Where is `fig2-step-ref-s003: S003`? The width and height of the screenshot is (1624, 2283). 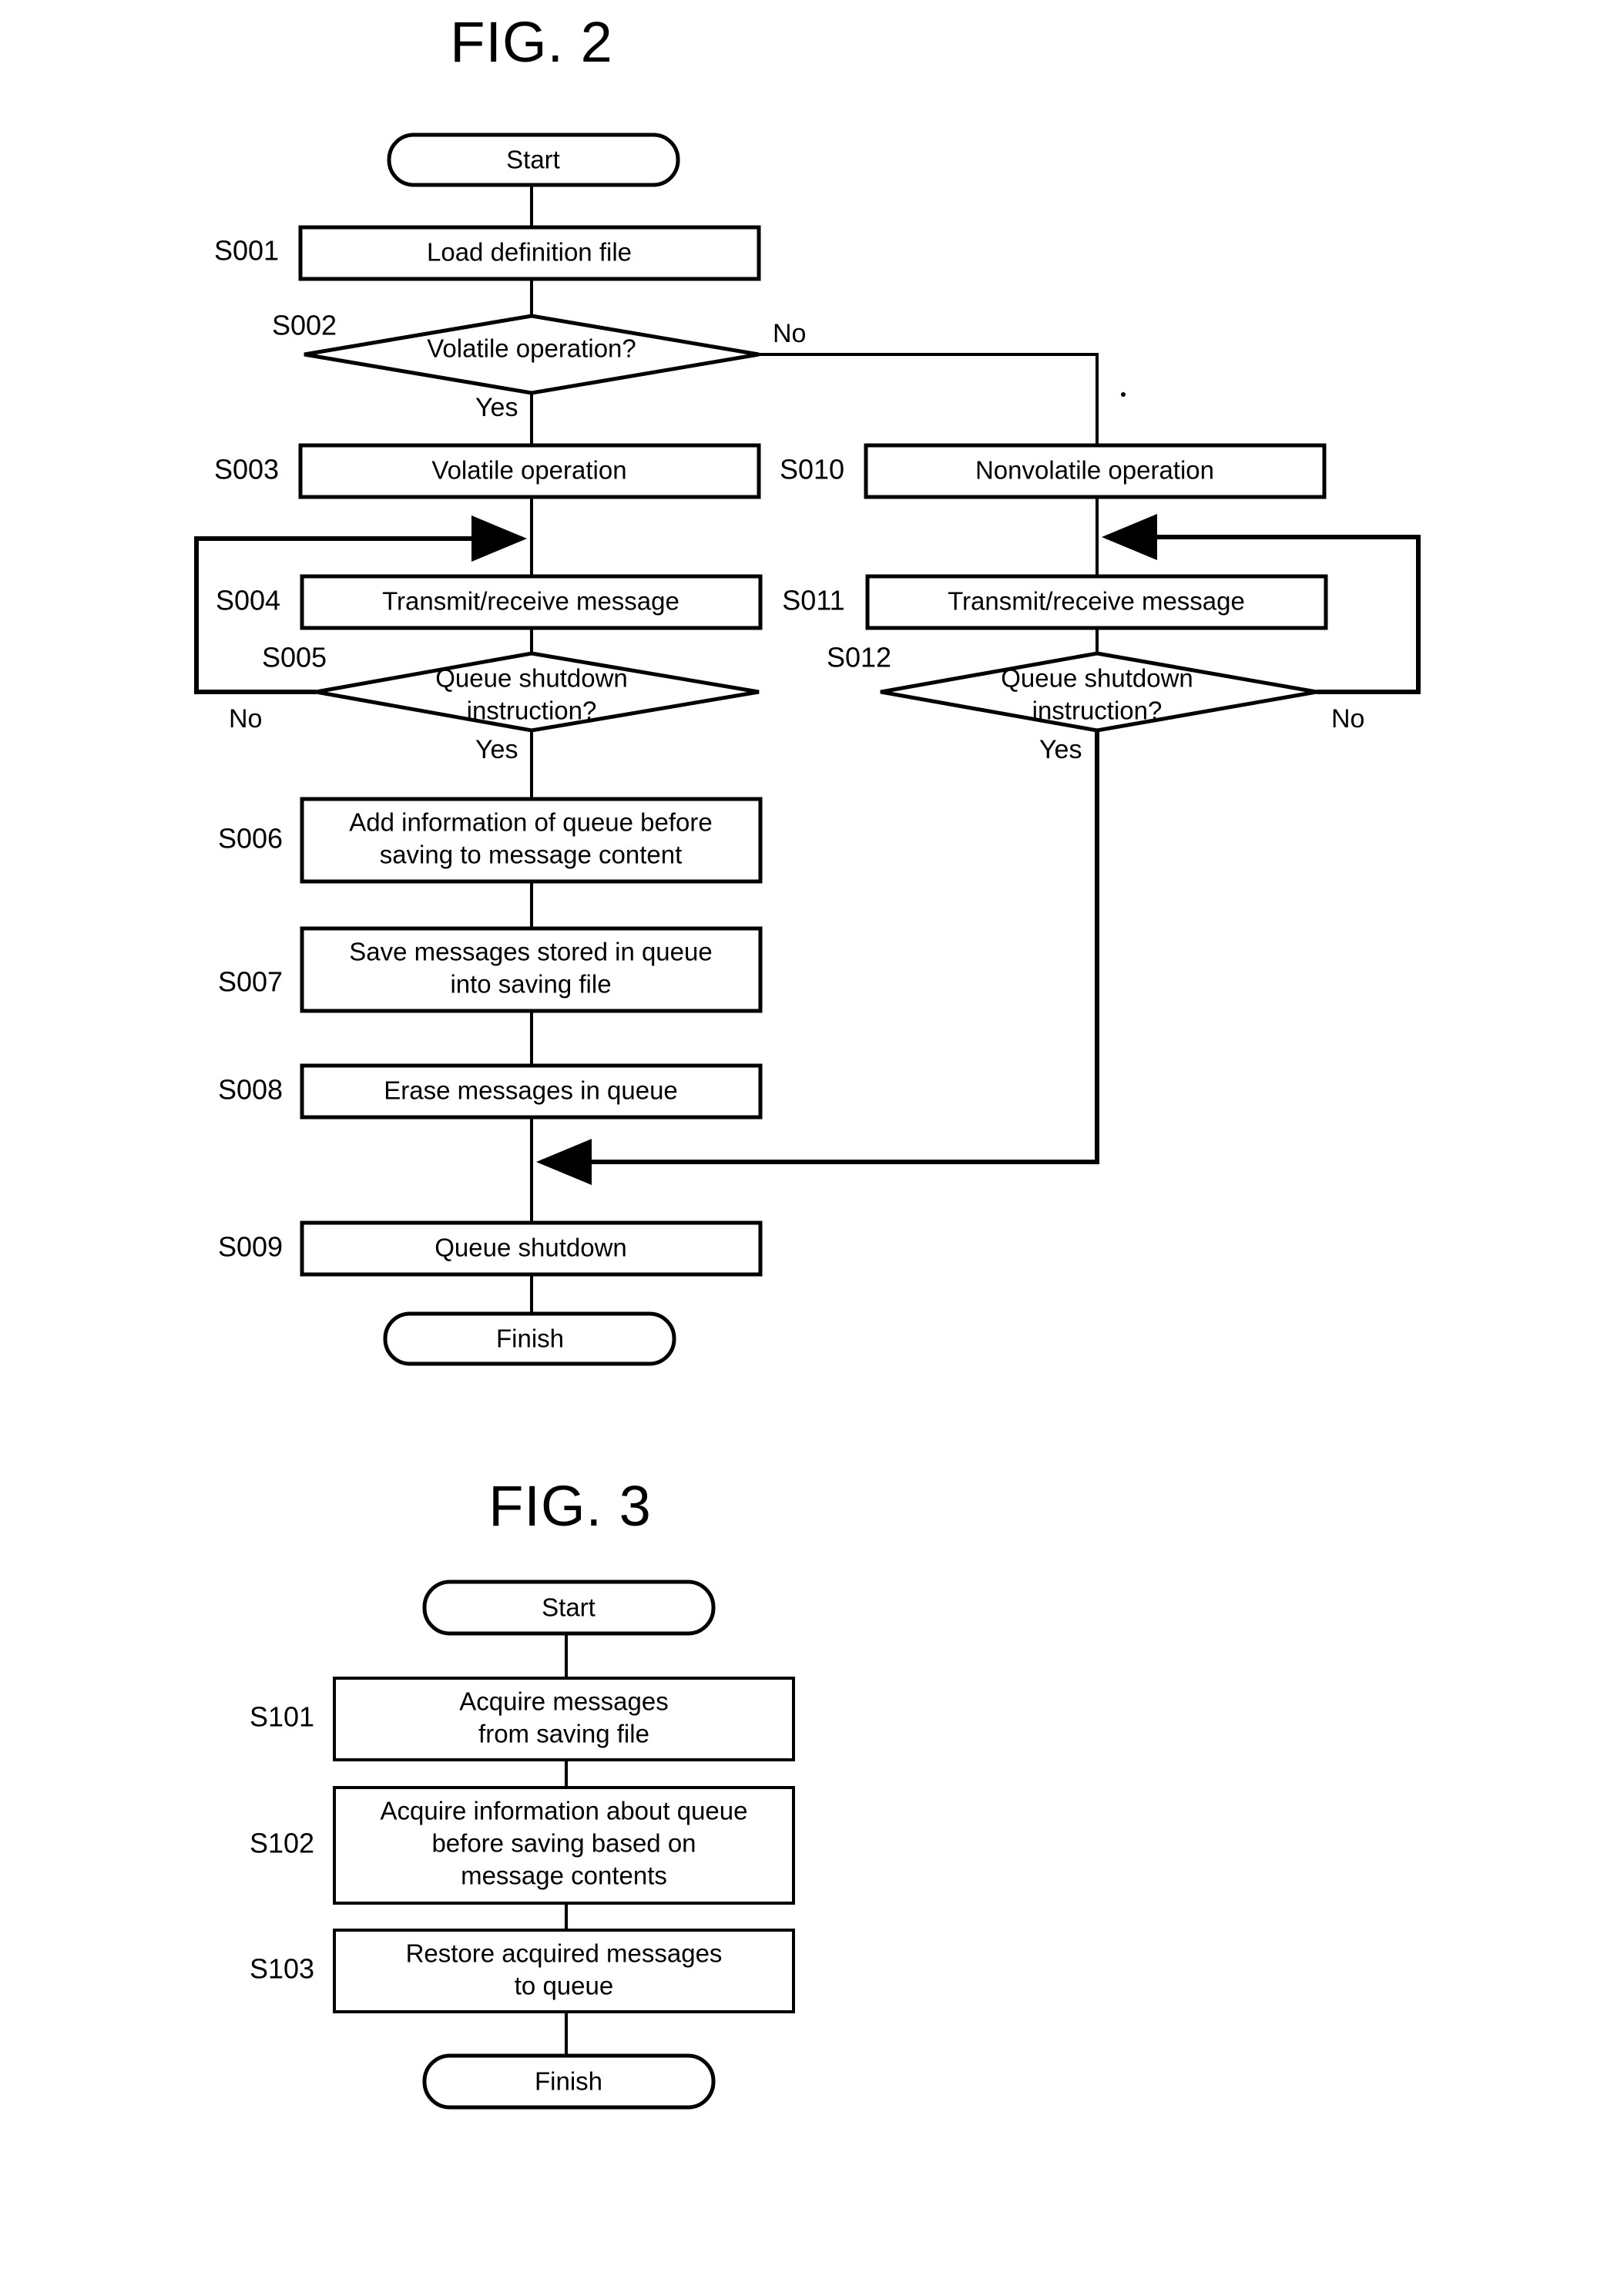
fig2-step-ref-s003: S003 is located at coordinates (246, 470).